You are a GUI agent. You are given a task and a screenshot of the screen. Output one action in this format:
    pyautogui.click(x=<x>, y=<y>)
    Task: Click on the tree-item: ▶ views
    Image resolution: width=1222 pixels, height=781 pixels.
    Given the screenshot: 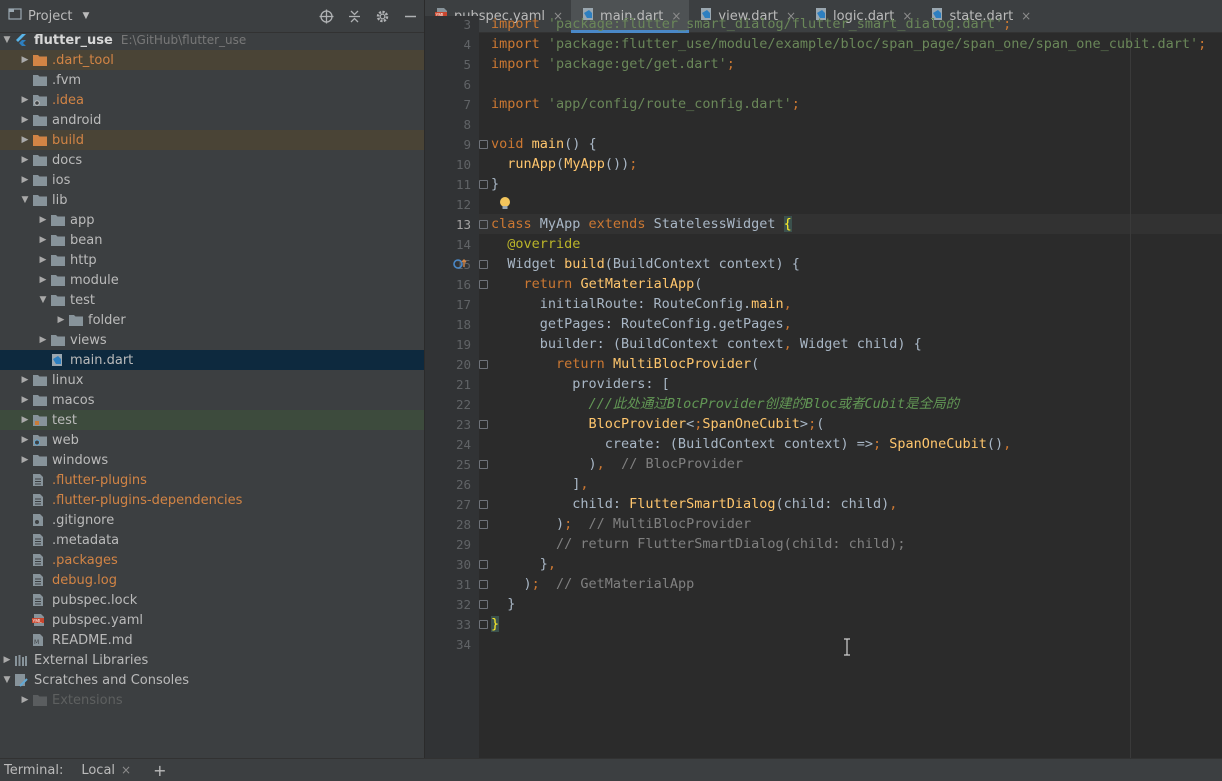 What is the action you would take?
    pyautogui.click(x=212, y=340)
    